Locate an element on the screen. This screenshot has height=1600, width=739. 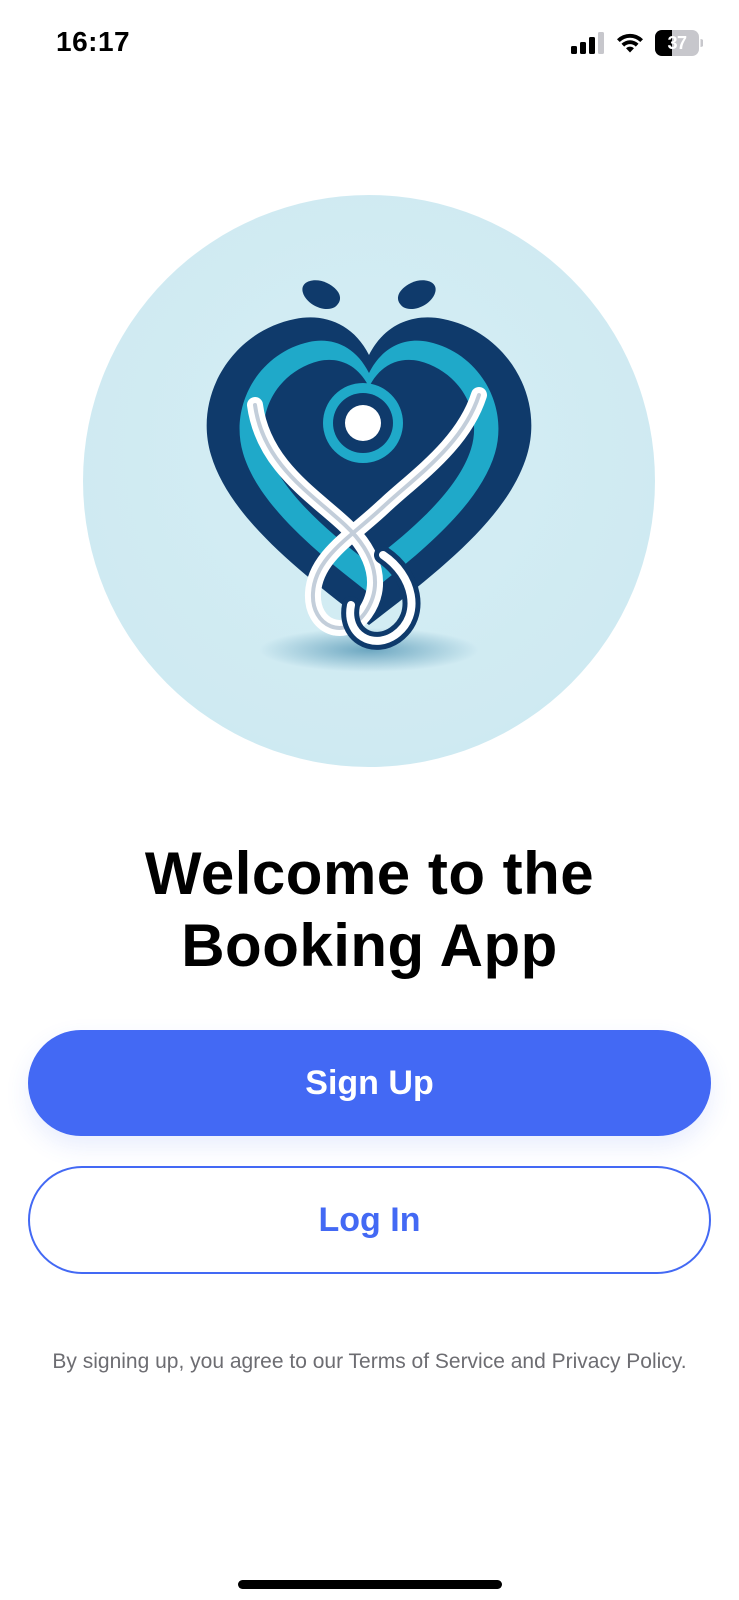
status-icons: 37 is located at coordinates (637, 43).